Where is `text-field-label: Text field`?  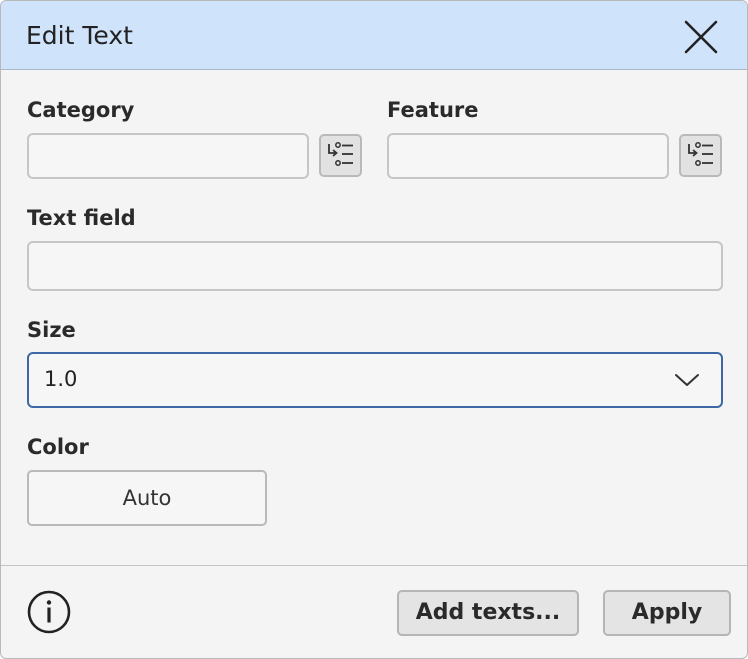
text-field-label: Text field is located at coordinates (81, 218).